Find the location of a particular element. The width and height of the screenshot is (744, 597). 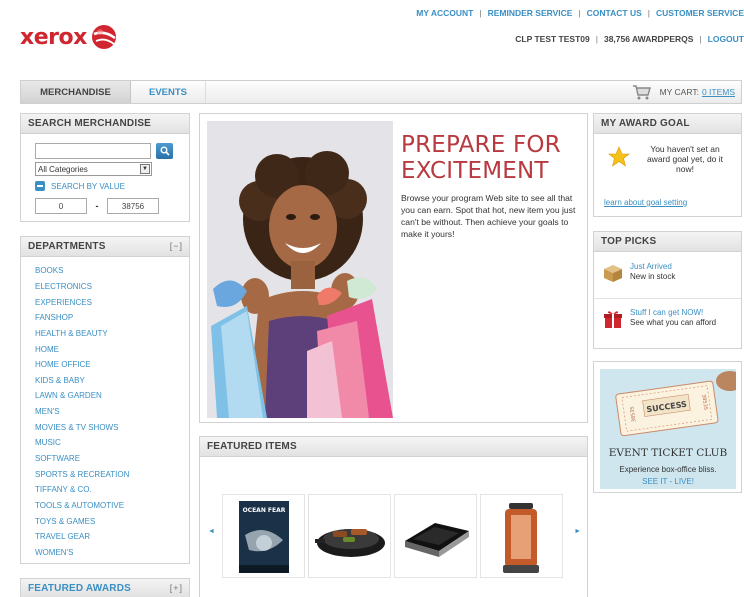

box-icon is located at coordinates (613, 273).